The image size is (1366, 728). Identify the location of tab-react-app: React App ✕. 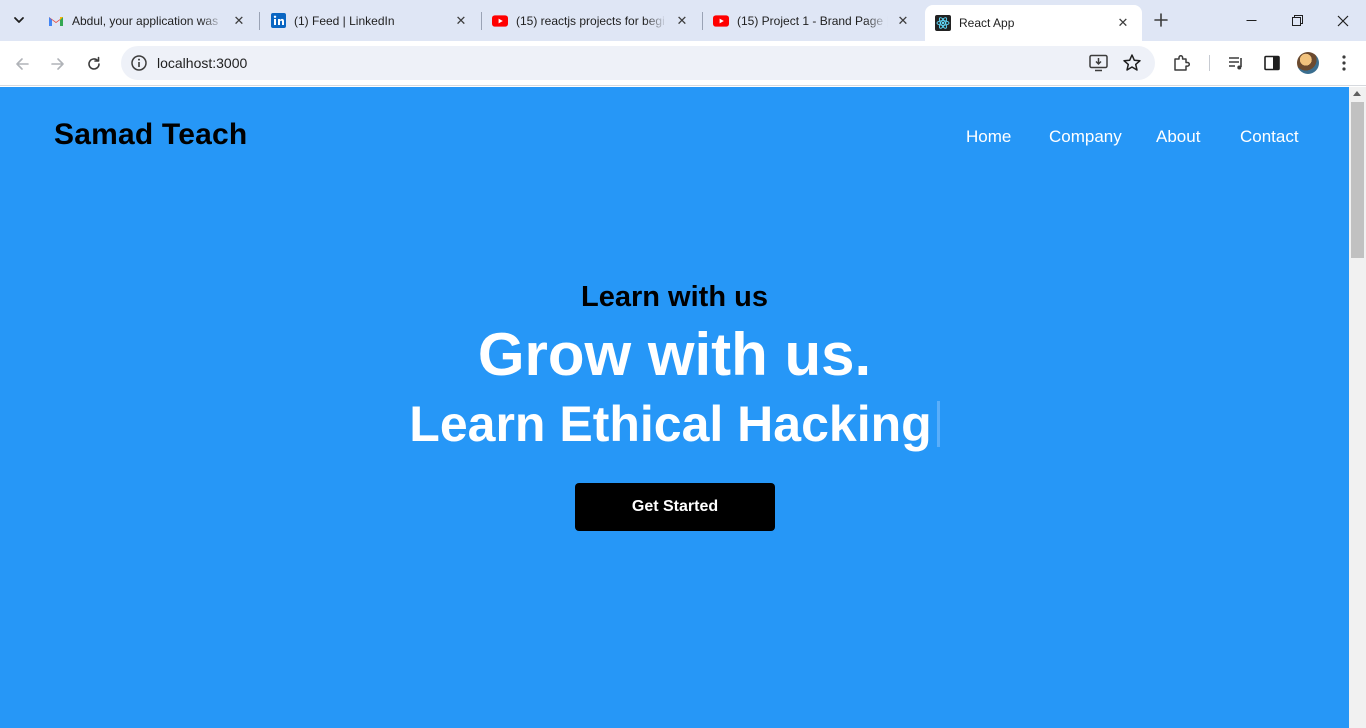
(1033, 23).